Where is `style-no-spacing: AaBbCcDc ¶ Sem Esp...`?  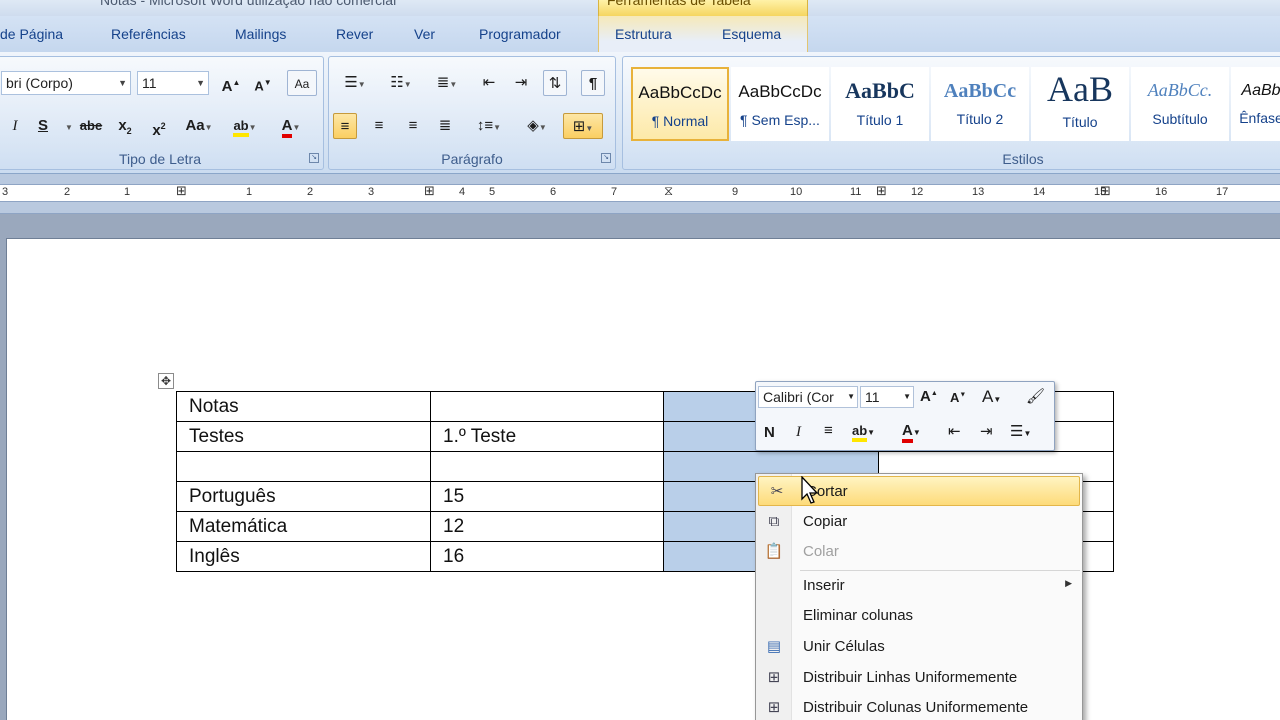
style-no-spacing: AaBbCcDc ¶ Sem Esp... is located at coordinates (780, 104).